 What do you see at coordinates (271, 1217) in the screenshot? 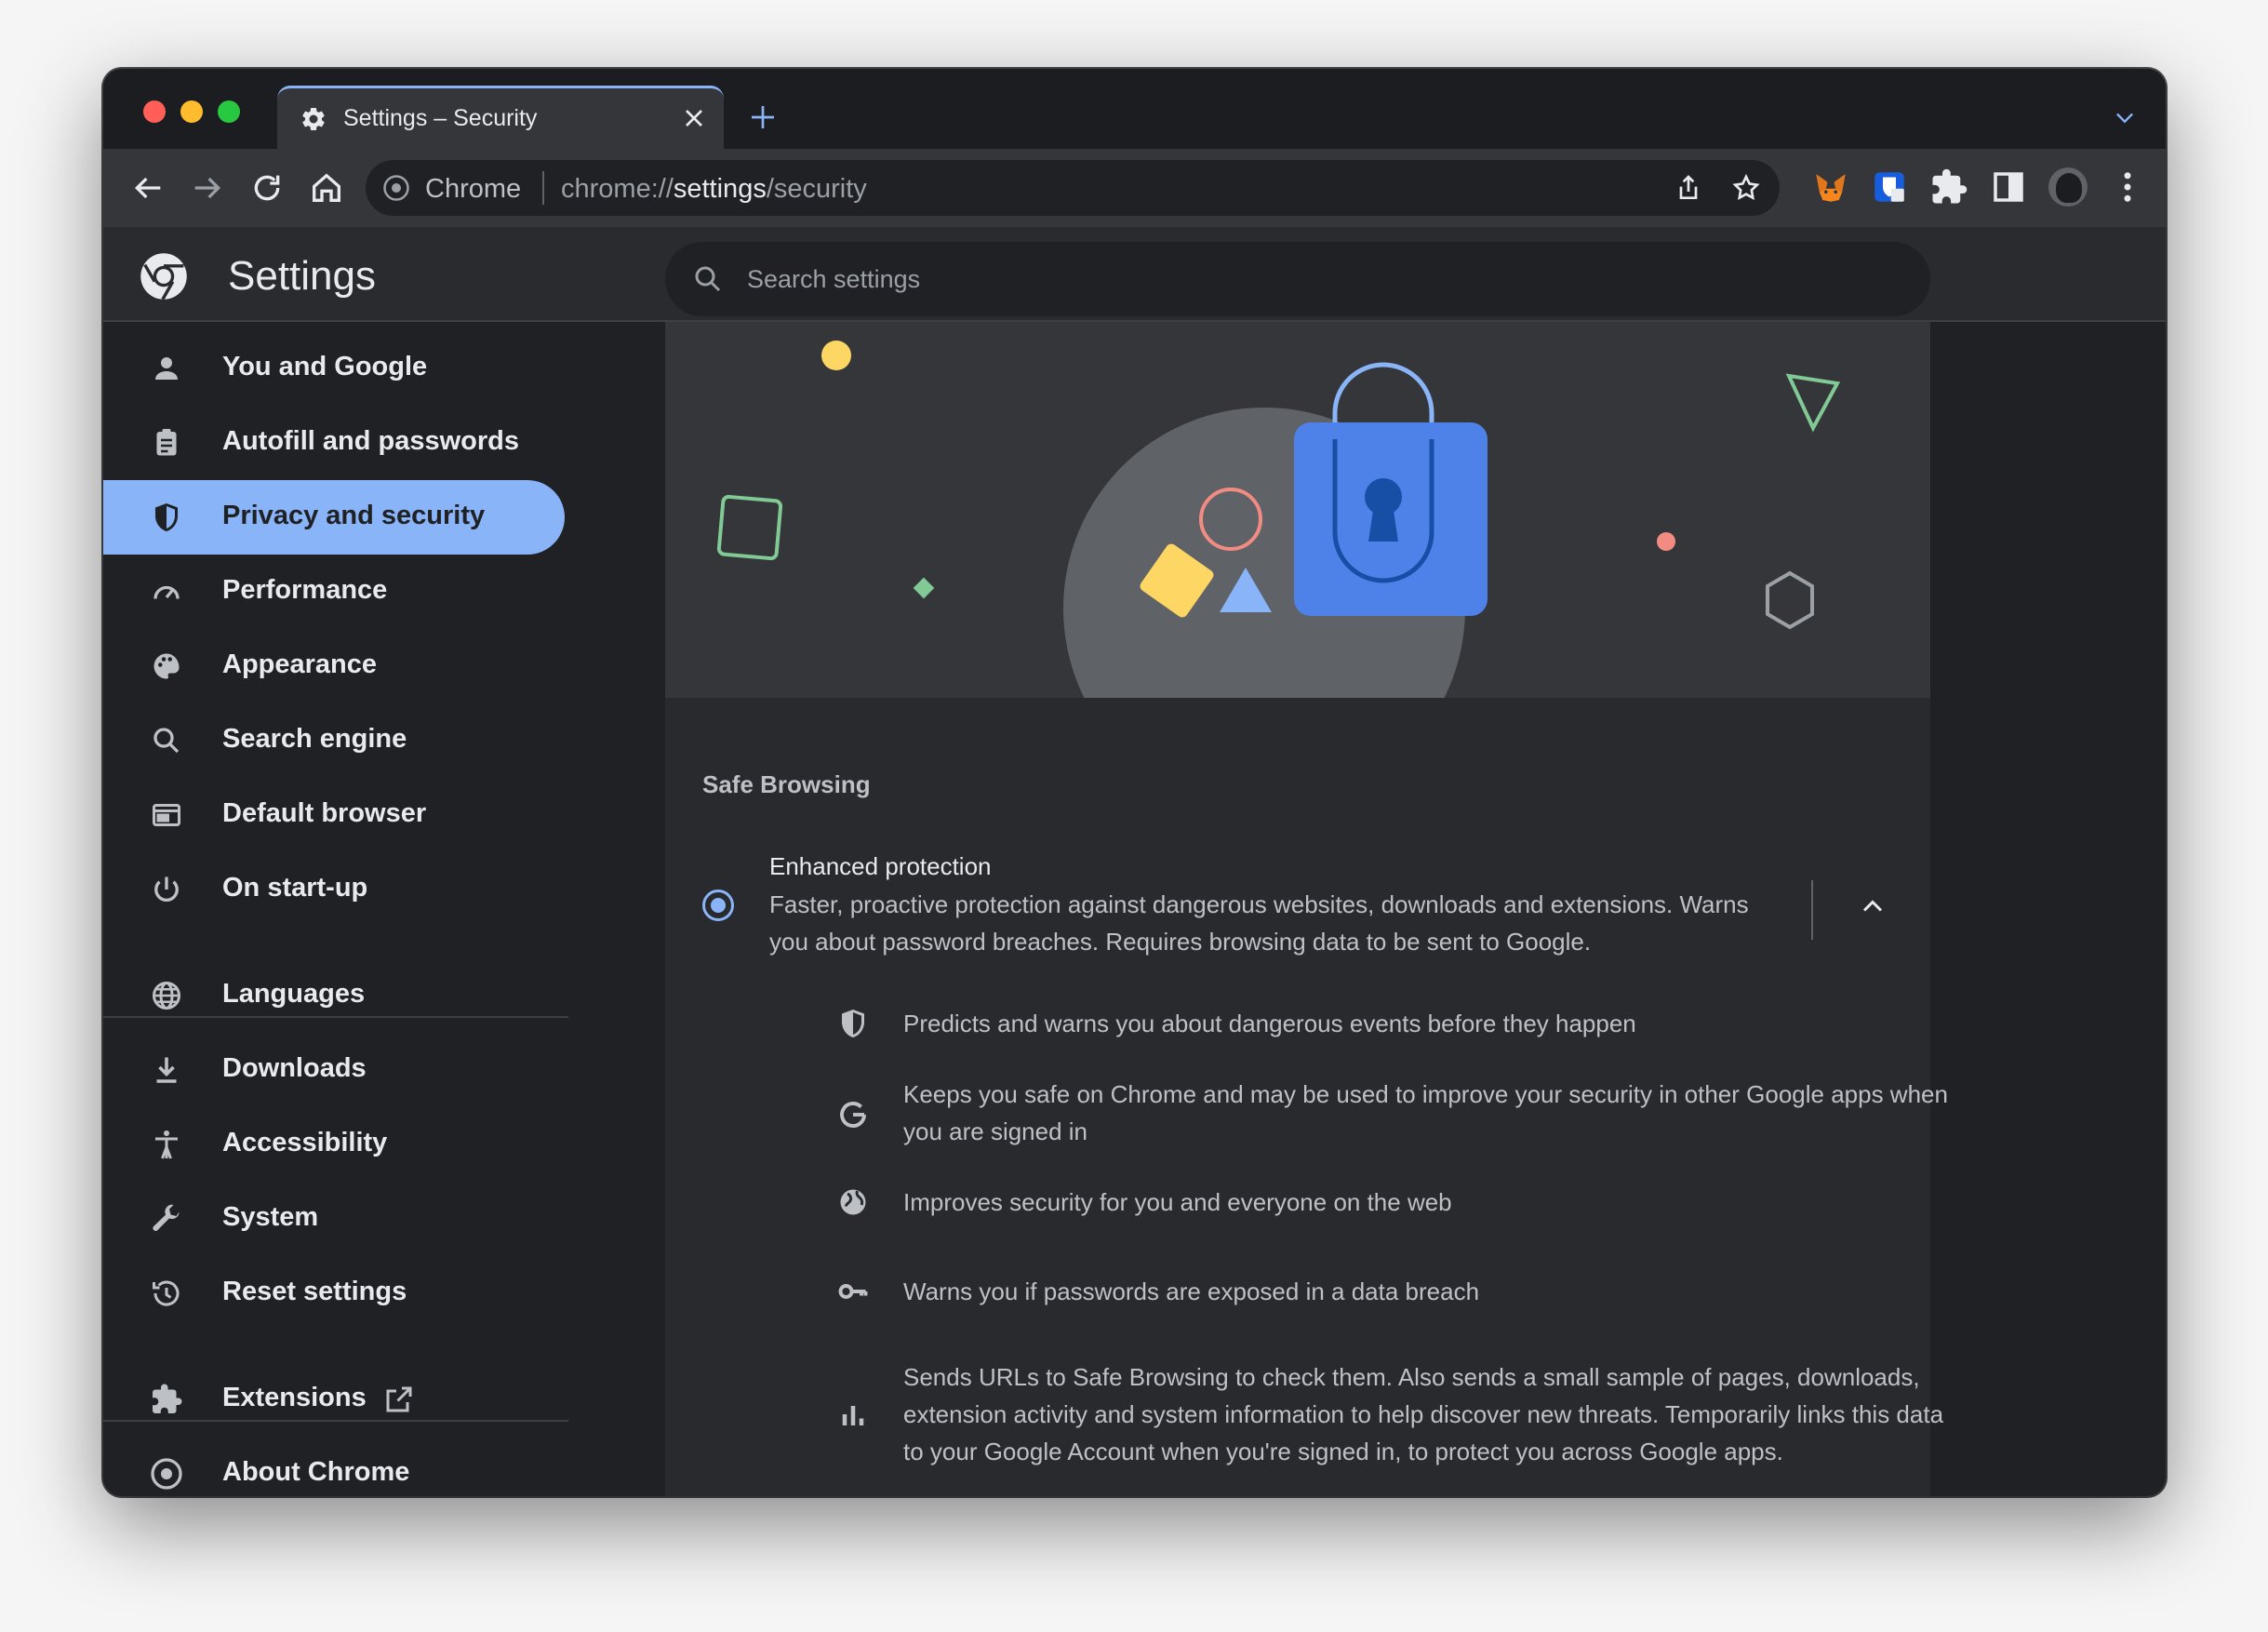
I see `sidebar-item-label: System` at bounding box center [271, 1217].